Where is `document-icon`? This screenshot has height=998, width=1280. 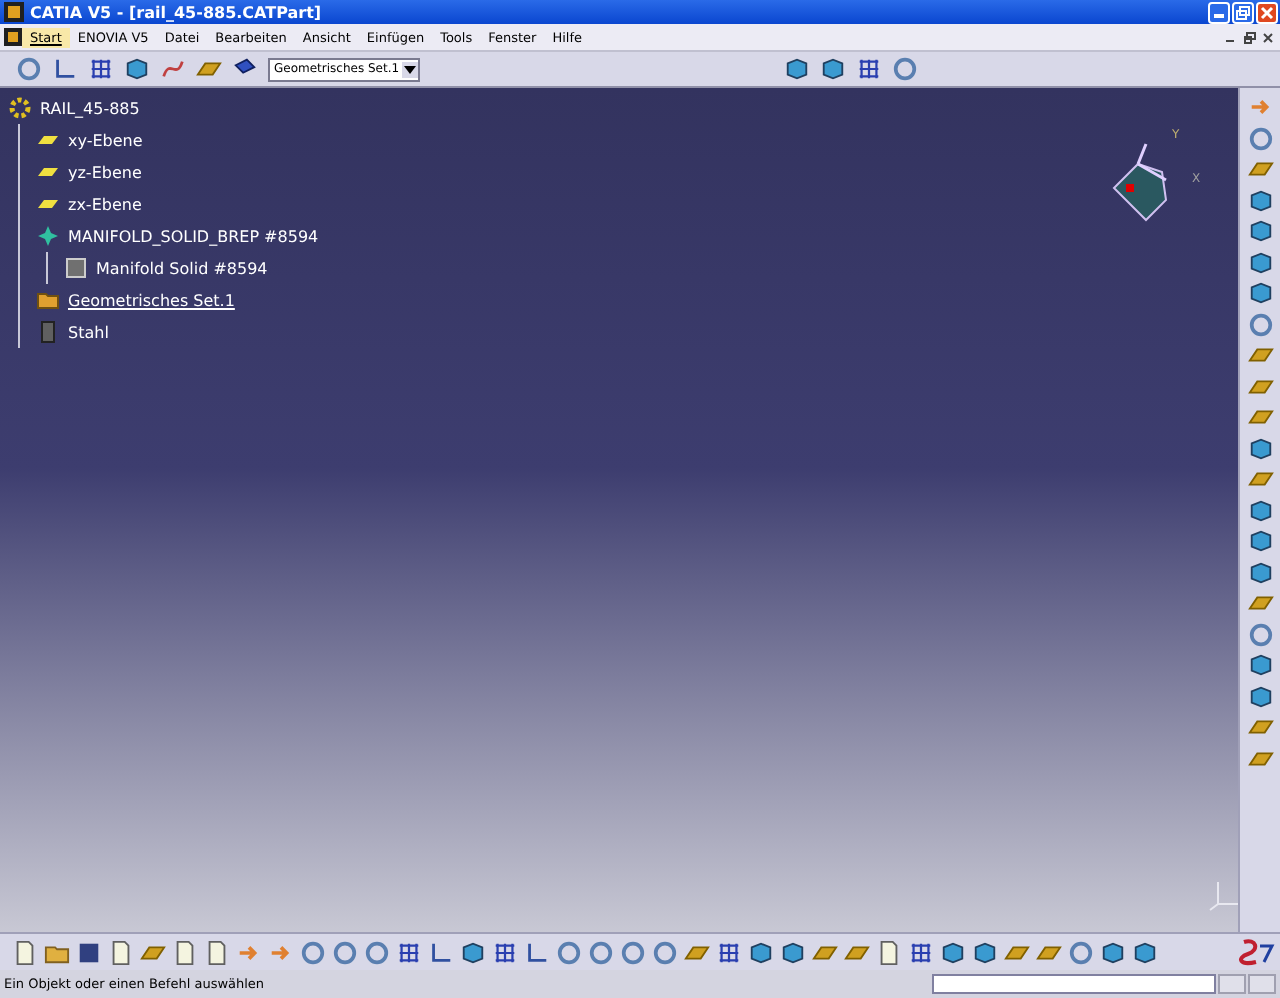
document-icon is located at coordinates (13, 37).